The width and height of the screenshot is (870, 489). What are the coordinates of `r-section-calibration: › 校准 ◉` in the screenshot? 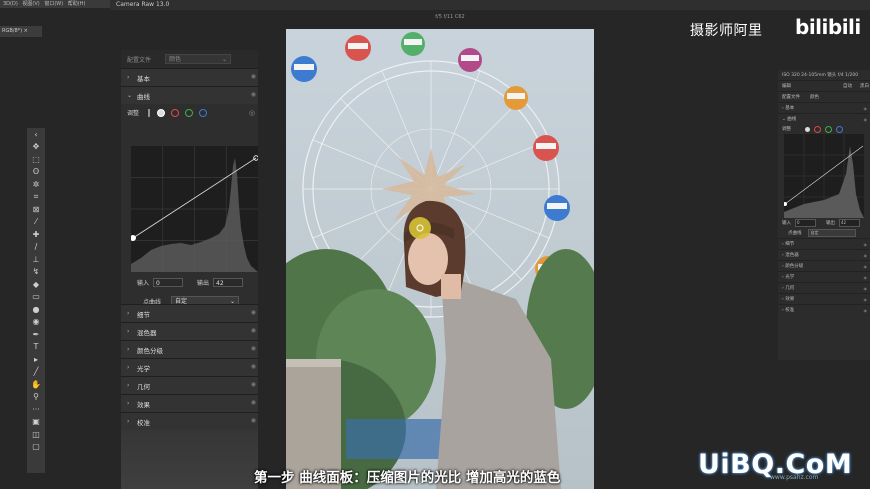 It's located at (824, 309).